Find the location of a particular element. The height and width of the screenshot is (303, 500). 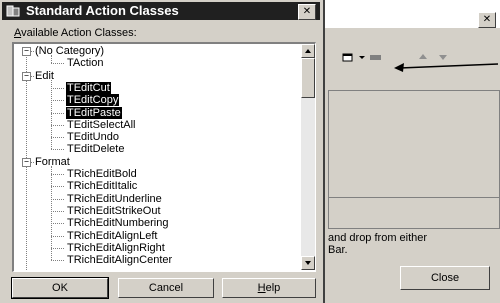

tree-item-label: TEditSelectAll is located at coordinates (101, 124).